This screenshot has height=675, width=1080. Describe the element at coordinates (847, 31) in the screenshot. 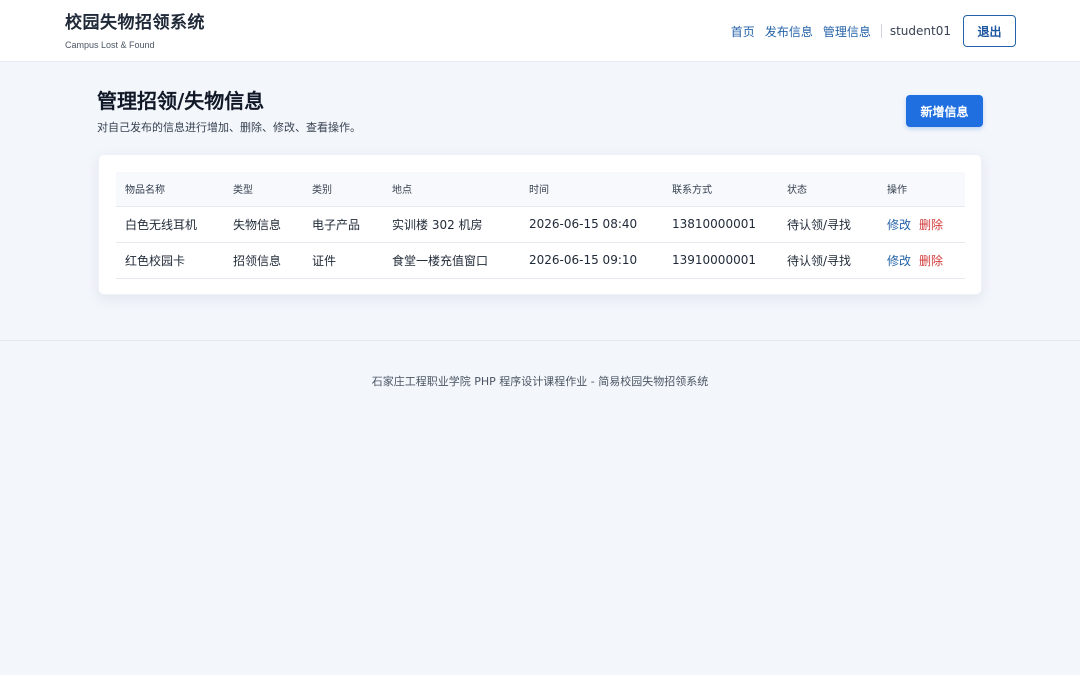

I see `nav-link-manage: 管理信息` at that location.